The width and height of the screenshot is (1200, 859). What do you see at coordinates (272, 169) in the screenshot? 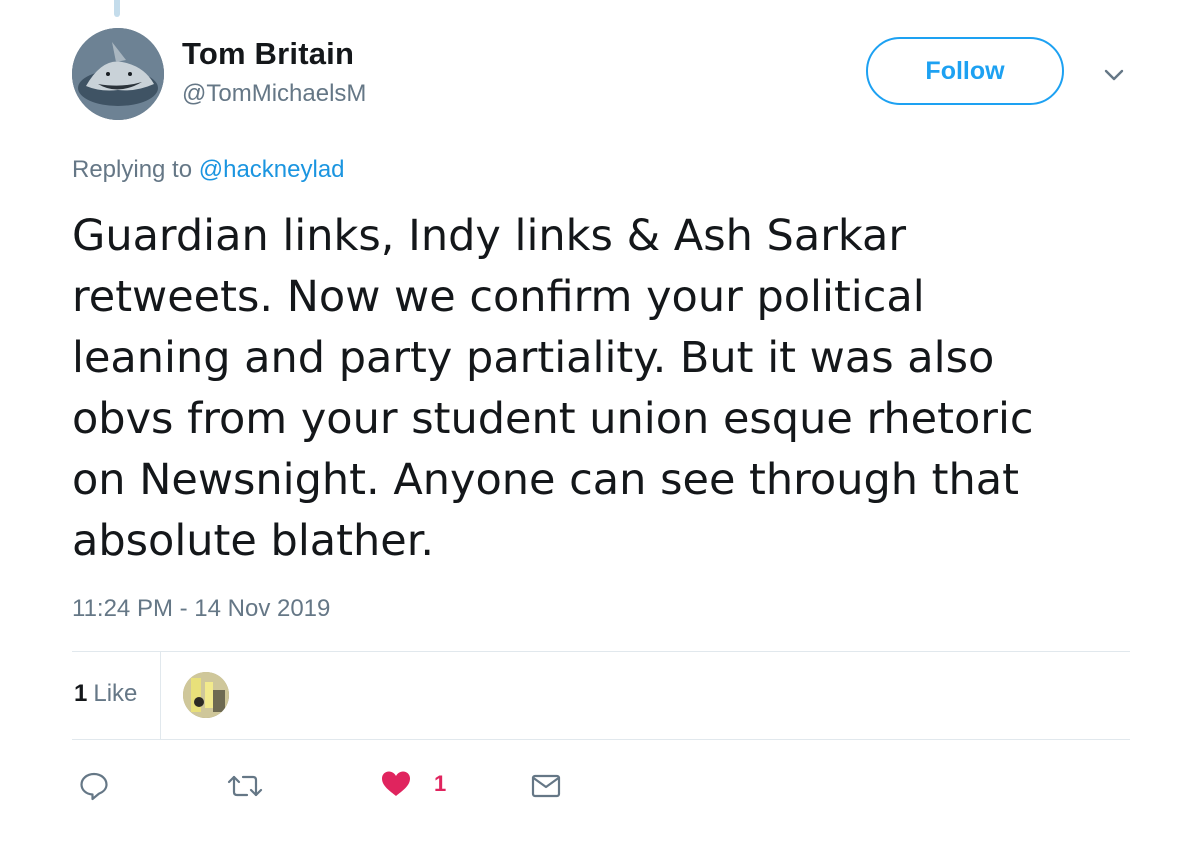
I see `replying-to-mention-link: @hackneylad` at bounding box center [272, 169].